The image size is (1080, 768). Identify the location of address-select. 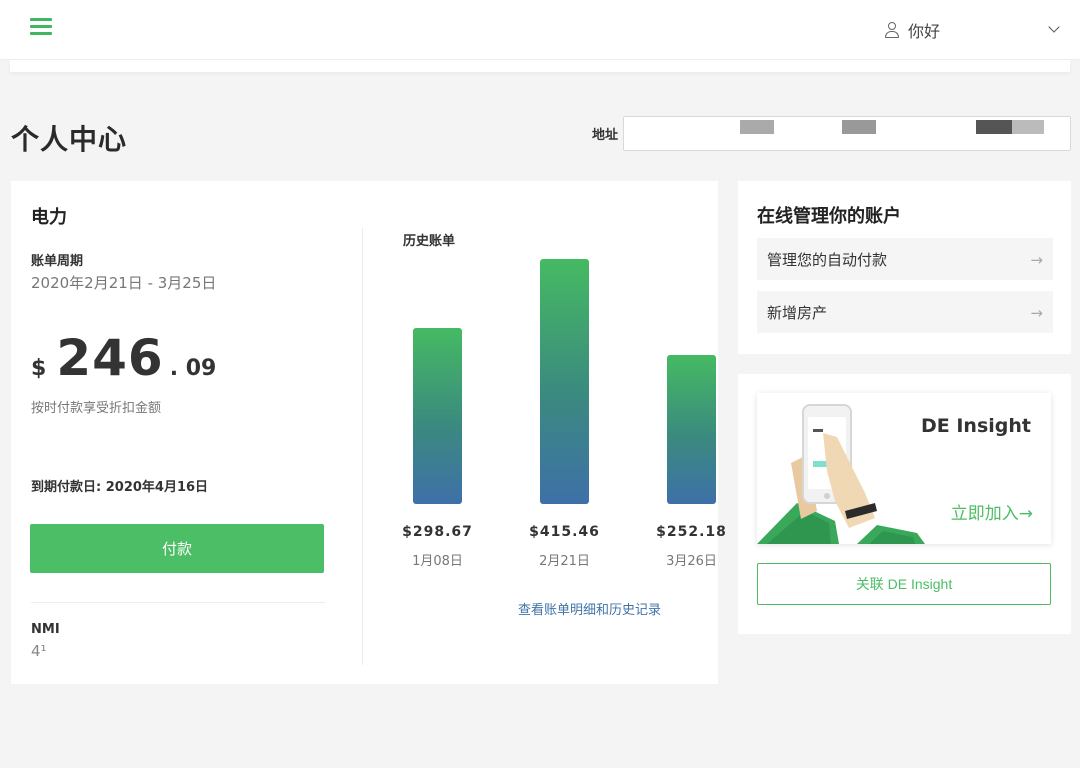
(847, 133).